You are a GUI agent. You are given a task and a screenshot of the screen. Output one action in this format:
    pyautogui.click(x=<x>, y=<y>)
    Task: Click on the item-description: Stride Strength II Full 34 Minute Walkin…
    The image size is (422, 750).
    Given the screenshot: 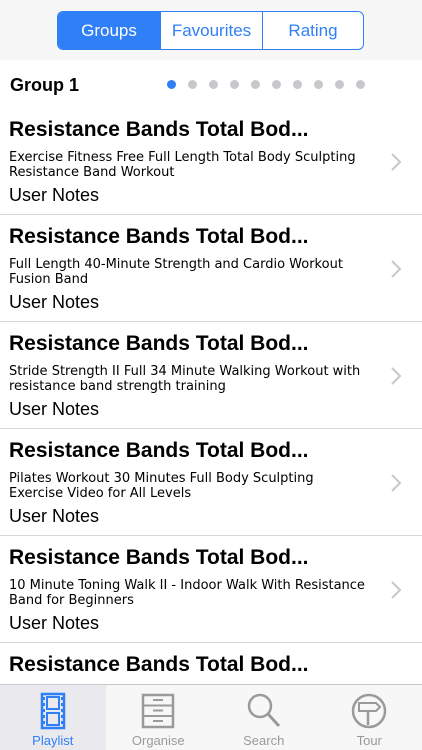 What is the action you would take?
    pyautogui.click(x=185, y=379)
    